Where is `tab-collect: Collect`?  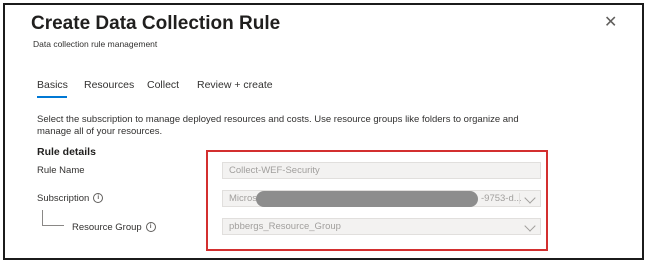
tab-collect: Collect is located at coordinates (163, 85).